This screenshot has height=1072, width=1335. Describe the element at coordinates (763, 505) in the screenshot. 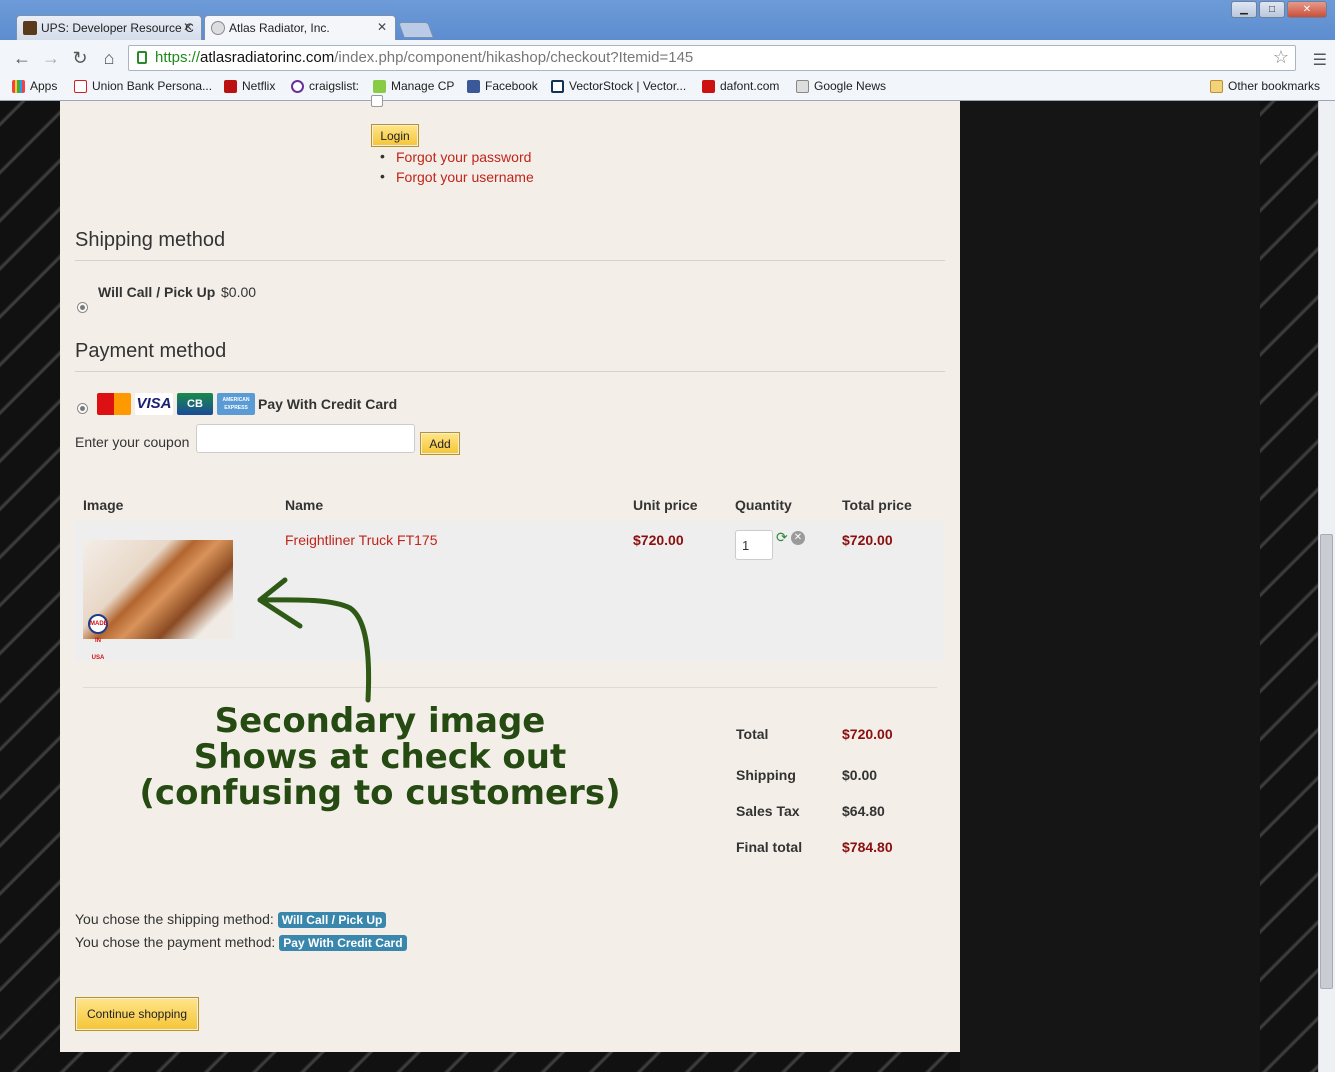

I see `col-header-quantity: Quantity` at that location.